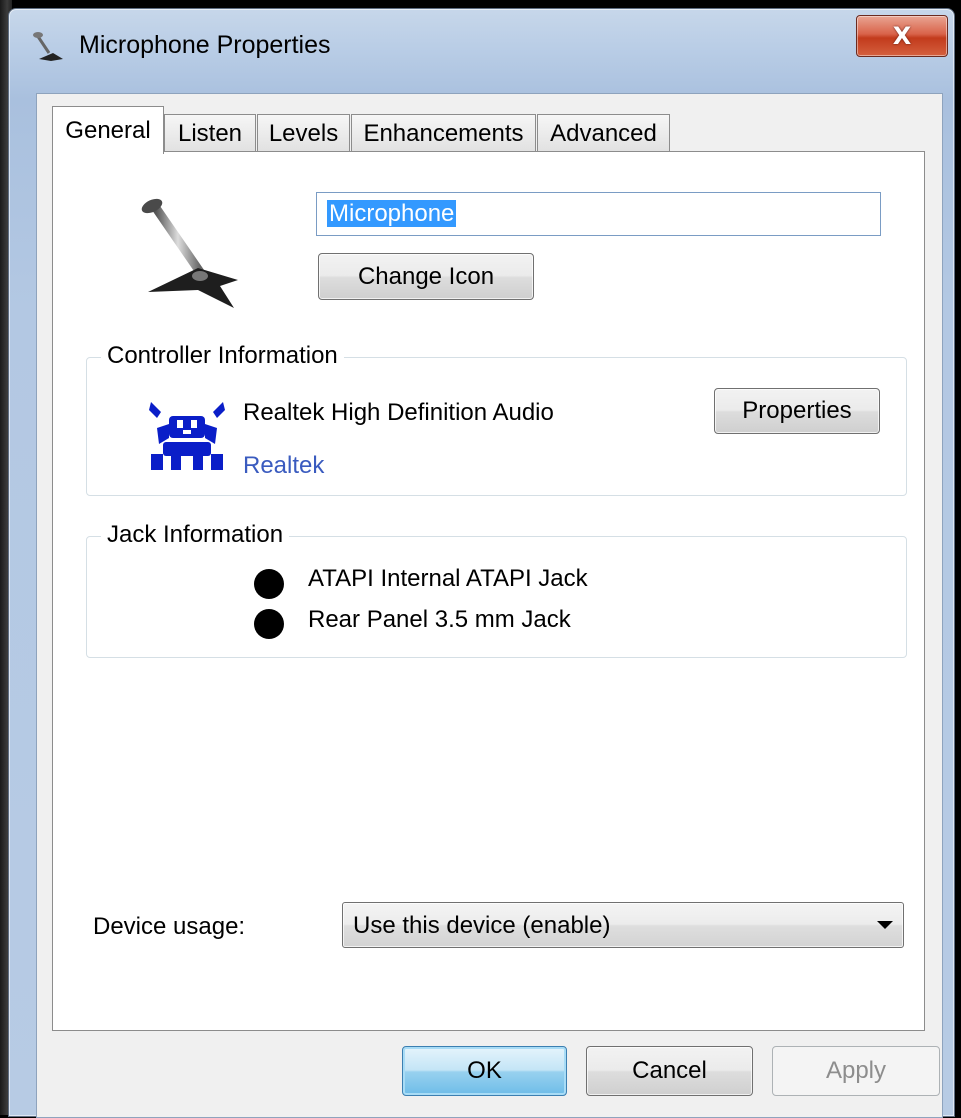  I want to click on device-name-value: Microphone, so click(392, 213).